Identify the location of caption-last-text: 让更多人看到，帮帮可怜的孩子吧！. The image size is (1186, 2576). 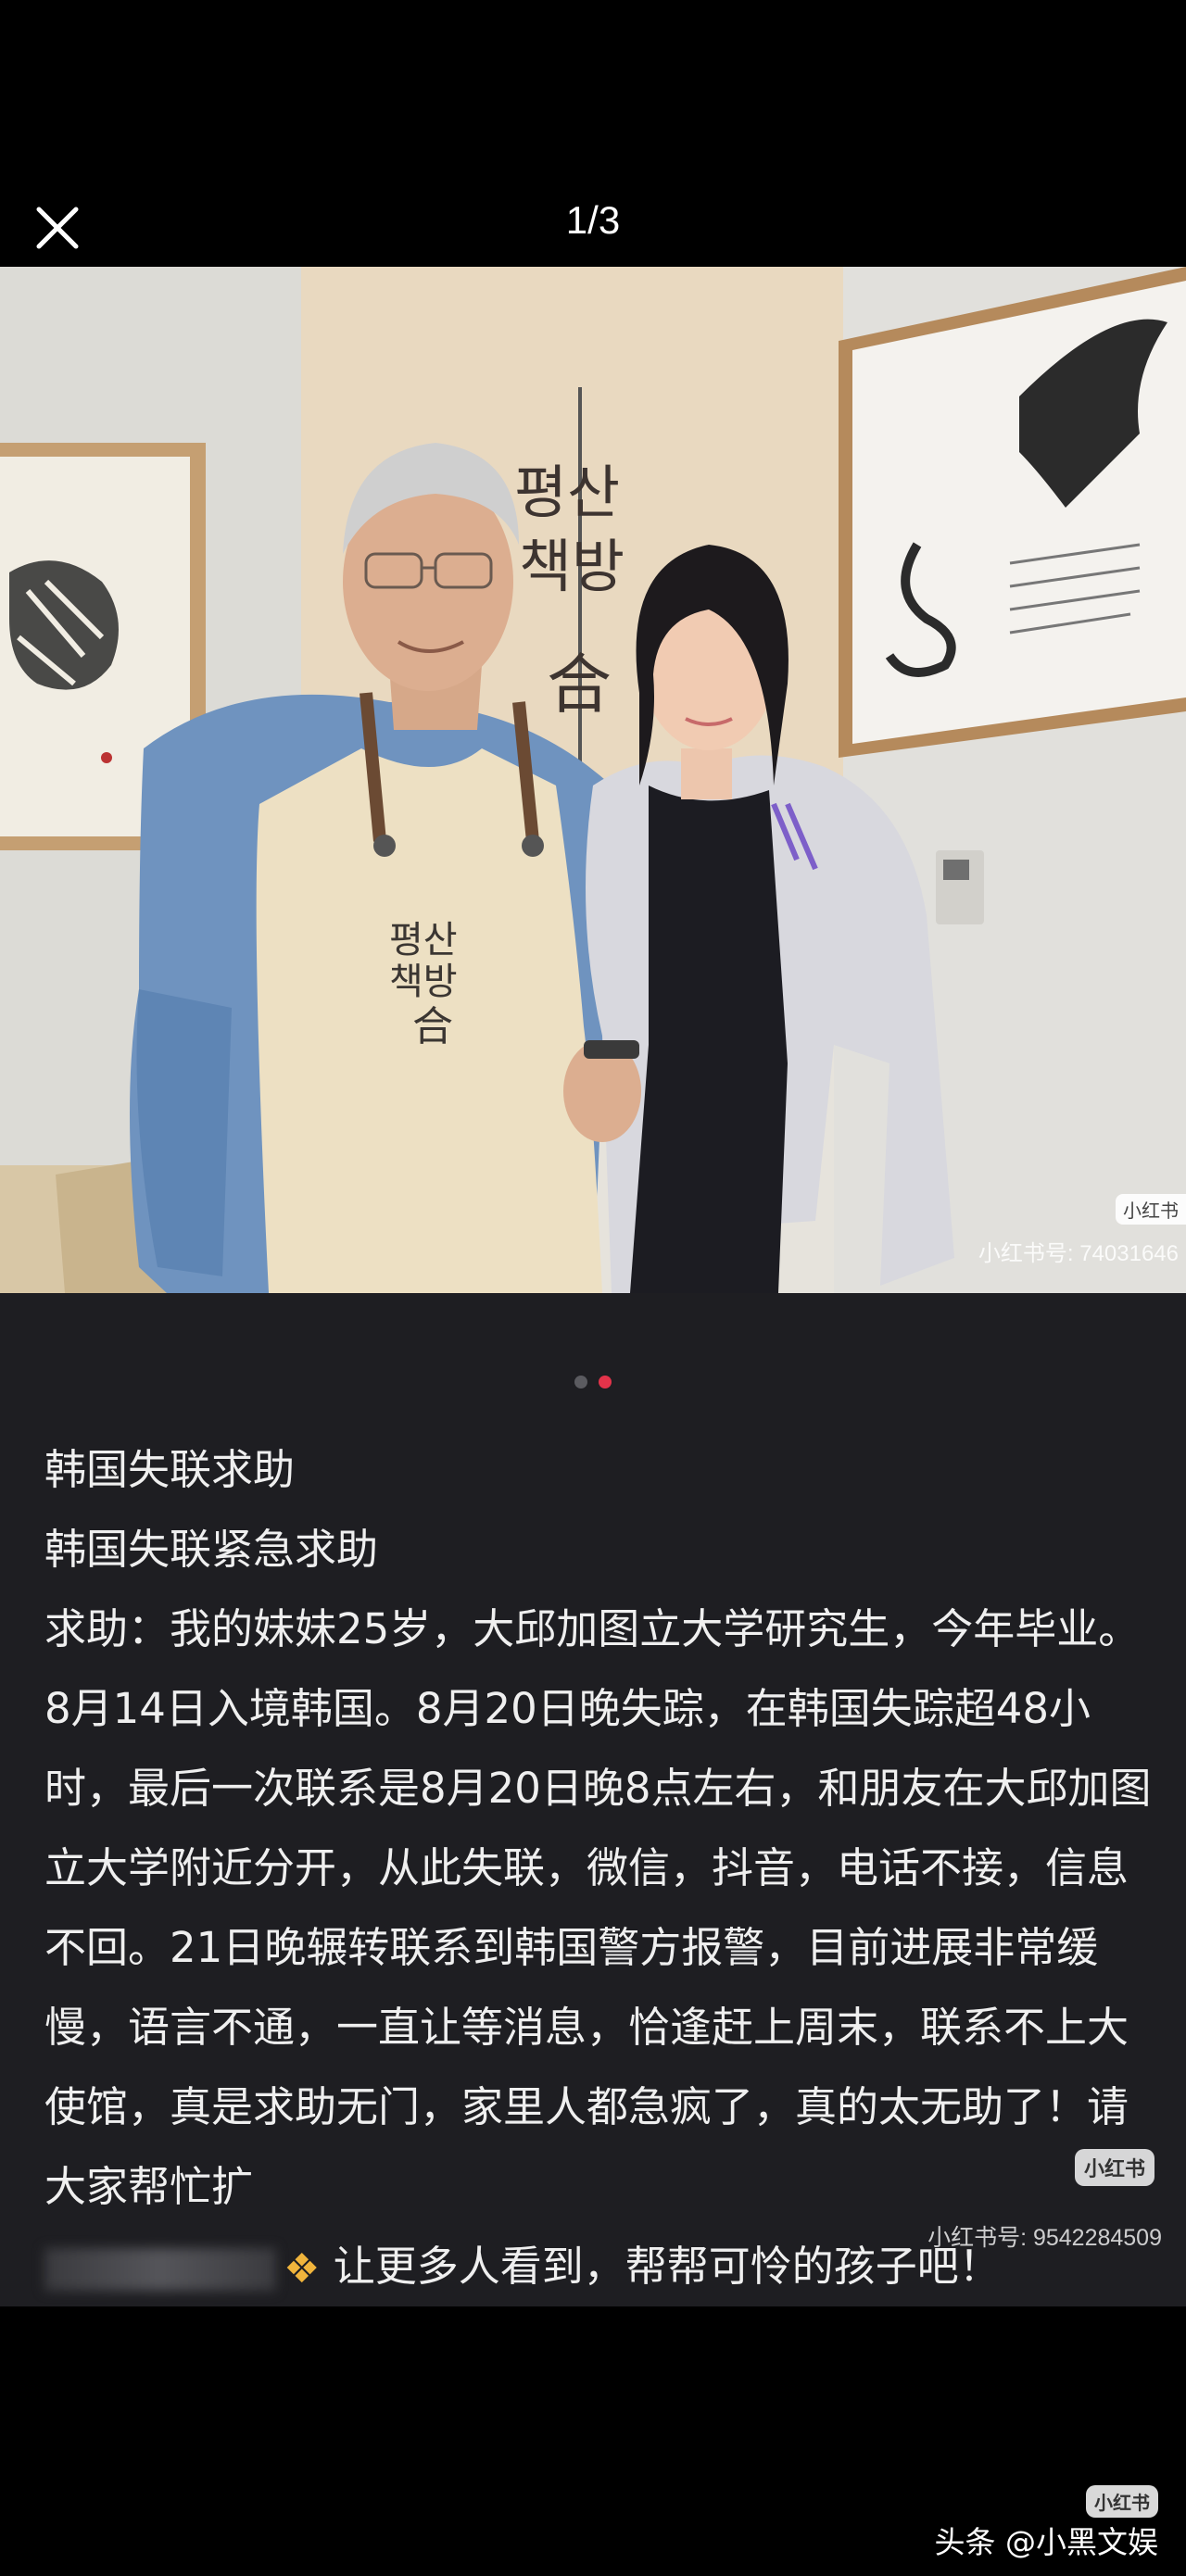
(667, 2266).